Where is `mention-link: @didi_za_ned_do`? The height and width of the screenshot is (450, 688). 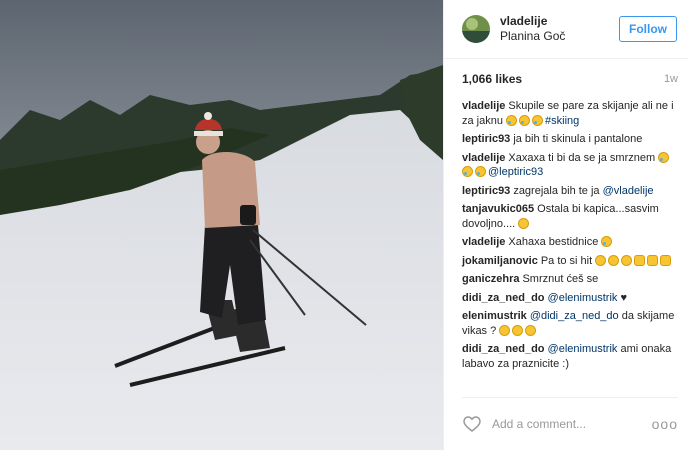
mention-link: @didi_za_ned_do is located at coordinates (574, 316).